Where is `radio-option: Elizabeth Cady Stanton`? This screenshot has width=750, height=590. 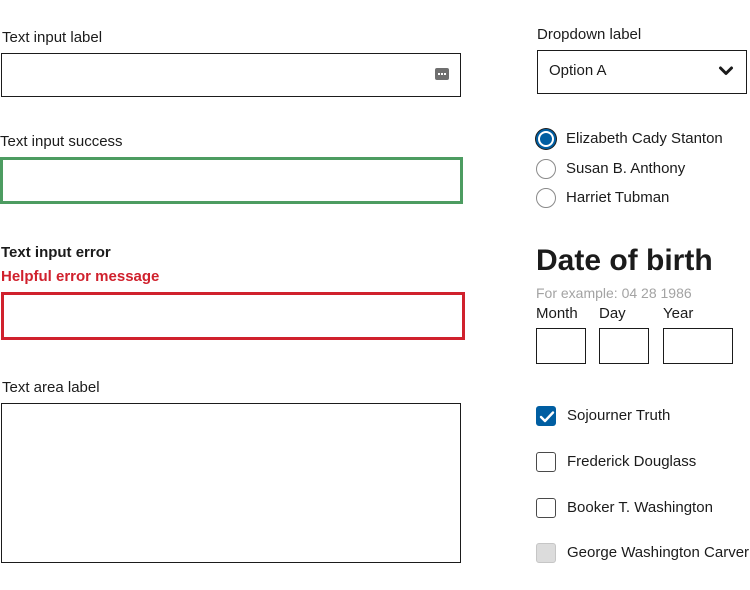 radio-option: Elizabeth Cady Stanton is located at coordinates (629, 139).